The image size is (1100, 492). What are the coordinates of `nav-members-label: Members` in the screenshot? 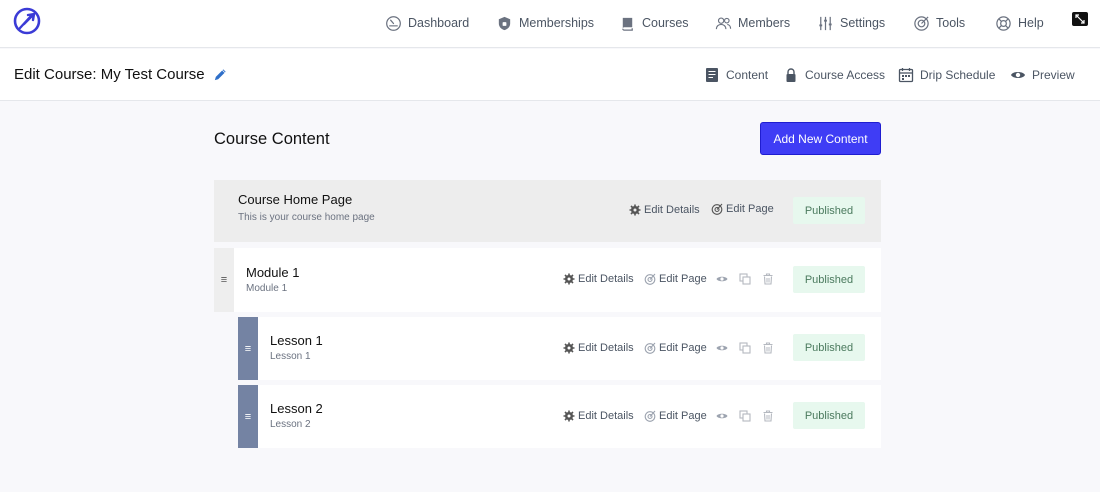 It's located at (764, 23).